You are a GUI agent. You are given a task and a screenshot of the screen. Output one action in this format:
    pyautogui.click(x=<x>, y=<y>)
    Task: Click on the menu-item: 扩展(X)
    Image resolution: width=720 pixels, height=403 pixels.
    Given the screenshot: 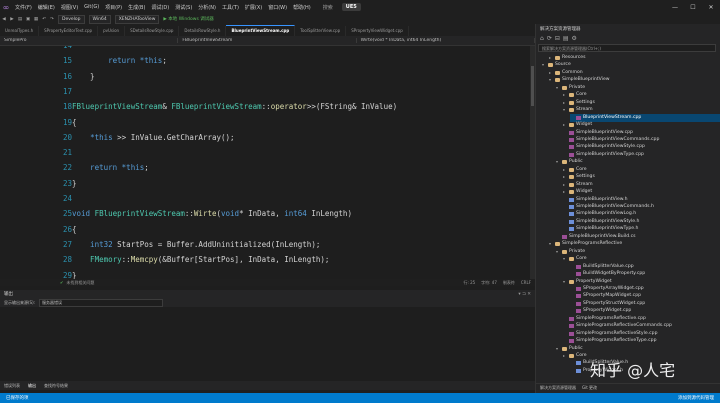 What is the action you would take?
    pyautogui.click(x=253, y=7)
    